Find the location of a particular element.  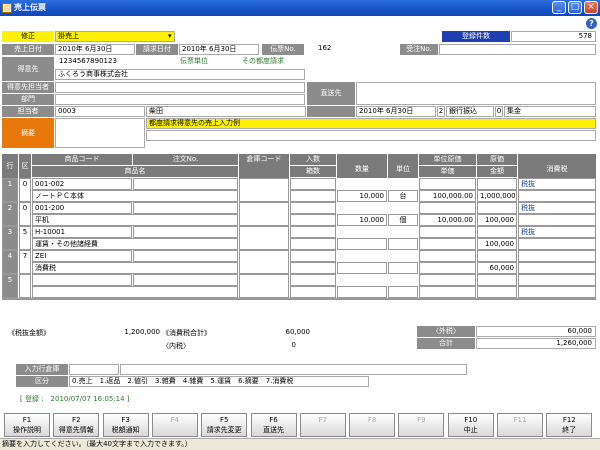

cell-code: ZEI is located at coordinates (82, 256).